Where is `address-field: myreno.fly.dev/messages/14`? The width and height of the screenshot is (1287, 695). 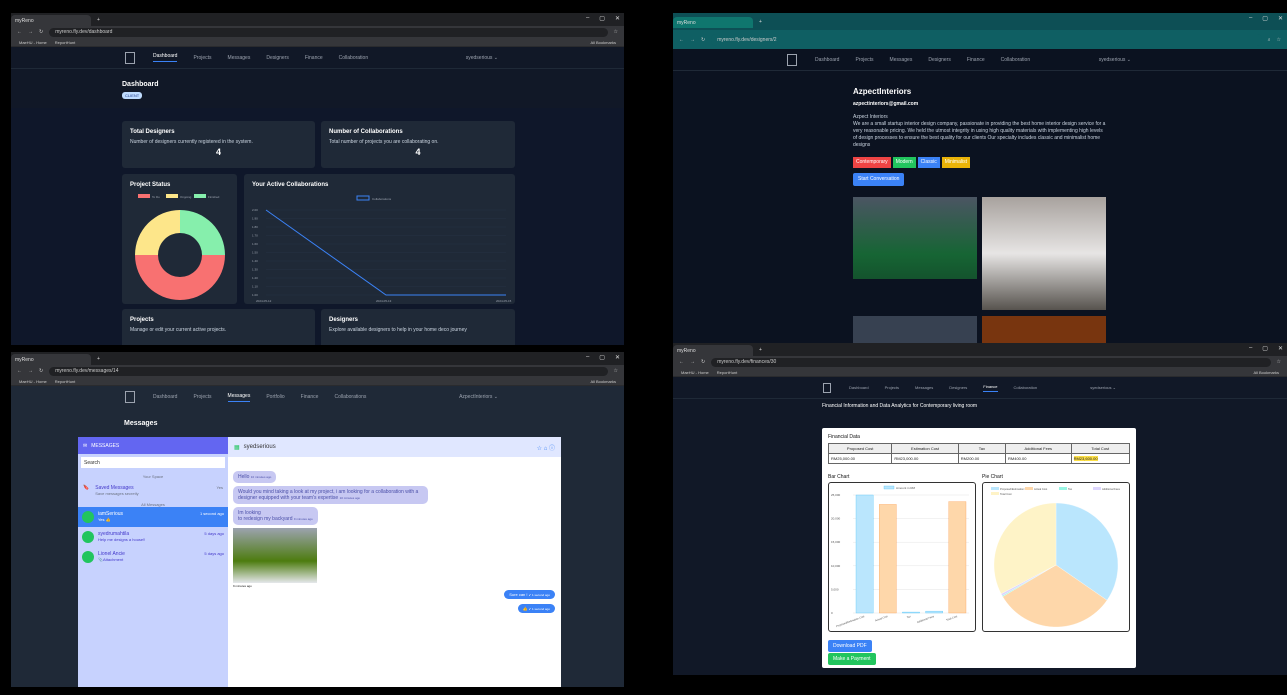
address-field: myreno.fly.dev/messages/14 is located at coordinates (328, 371).